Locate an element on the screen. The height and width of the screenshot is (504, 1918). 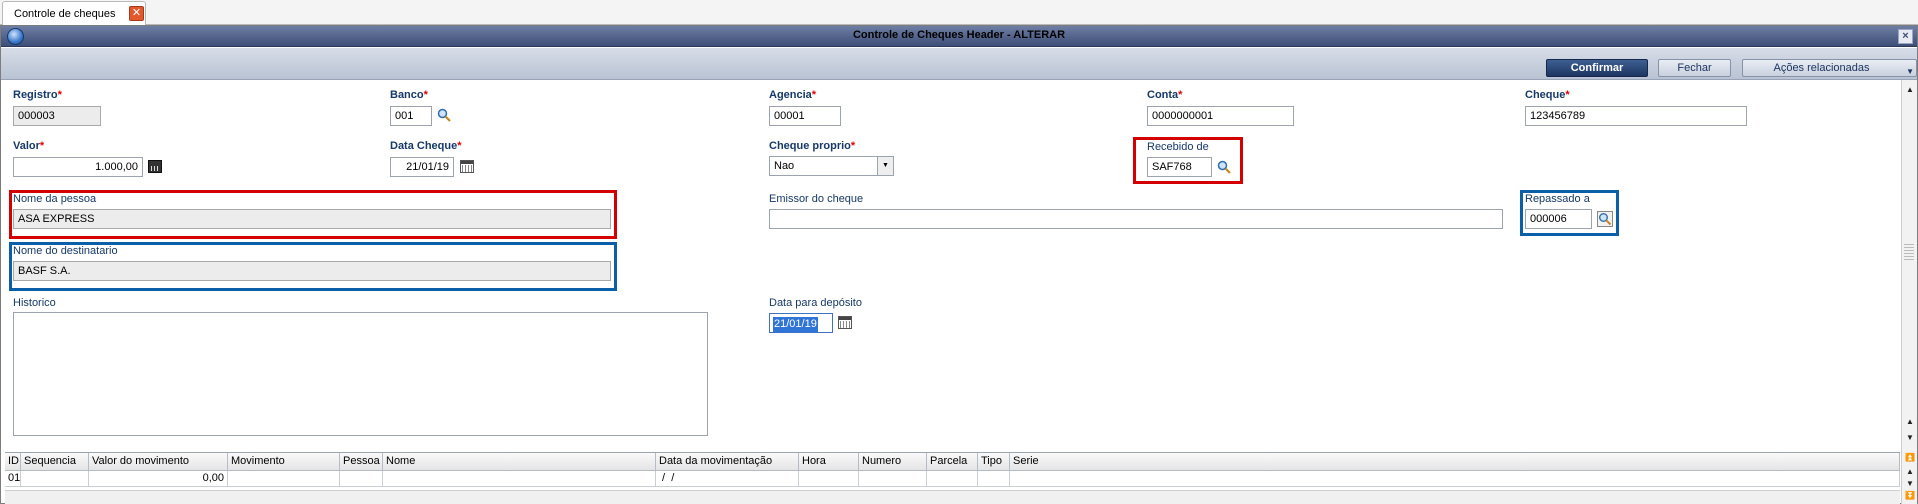
tab-controle-cheques: Controle de cheques ✕ is located at coordinates (74, 13).